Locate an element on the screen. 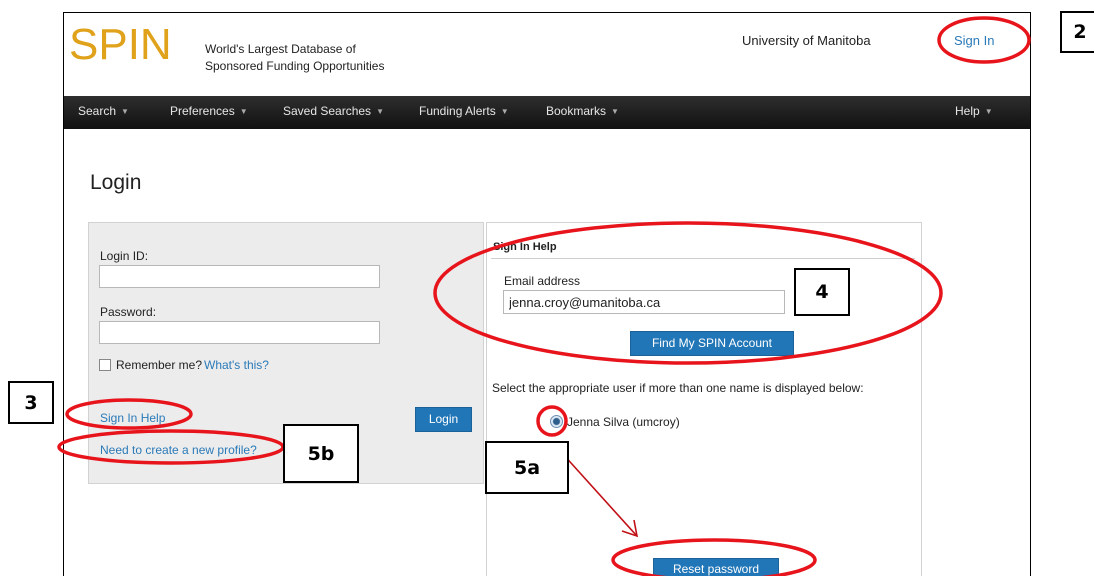  callout-step-4: 4 is located at coordinates (822, 292).